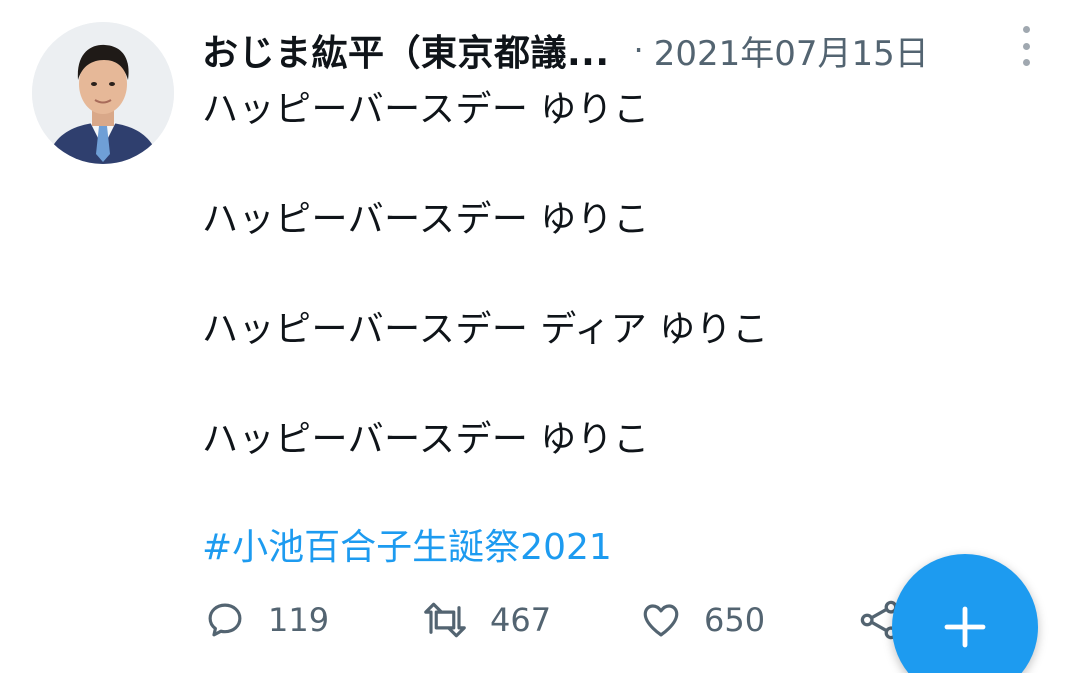 This screenshot has width=1080, height=673. What do you see at coordinates (702, 620) in the screenshot?
I see `like-button: 650` at bounding box center [702, 620].